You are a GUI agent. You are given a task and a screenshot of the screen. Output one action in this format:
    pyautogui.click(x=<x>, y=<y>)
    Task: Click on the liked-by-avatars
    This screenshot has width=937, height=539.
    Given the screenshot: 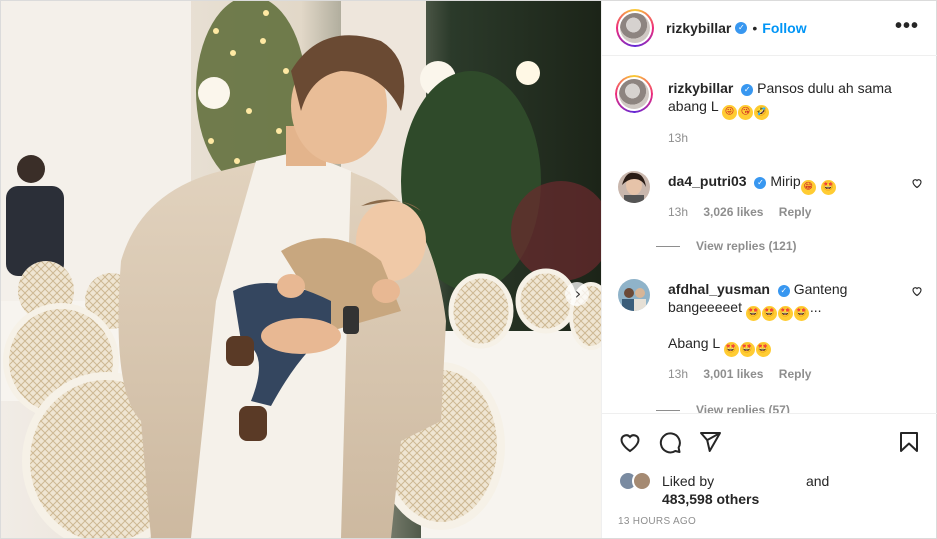 What is the action you would take?
    pyautogui.click(x=635, y=481)
    